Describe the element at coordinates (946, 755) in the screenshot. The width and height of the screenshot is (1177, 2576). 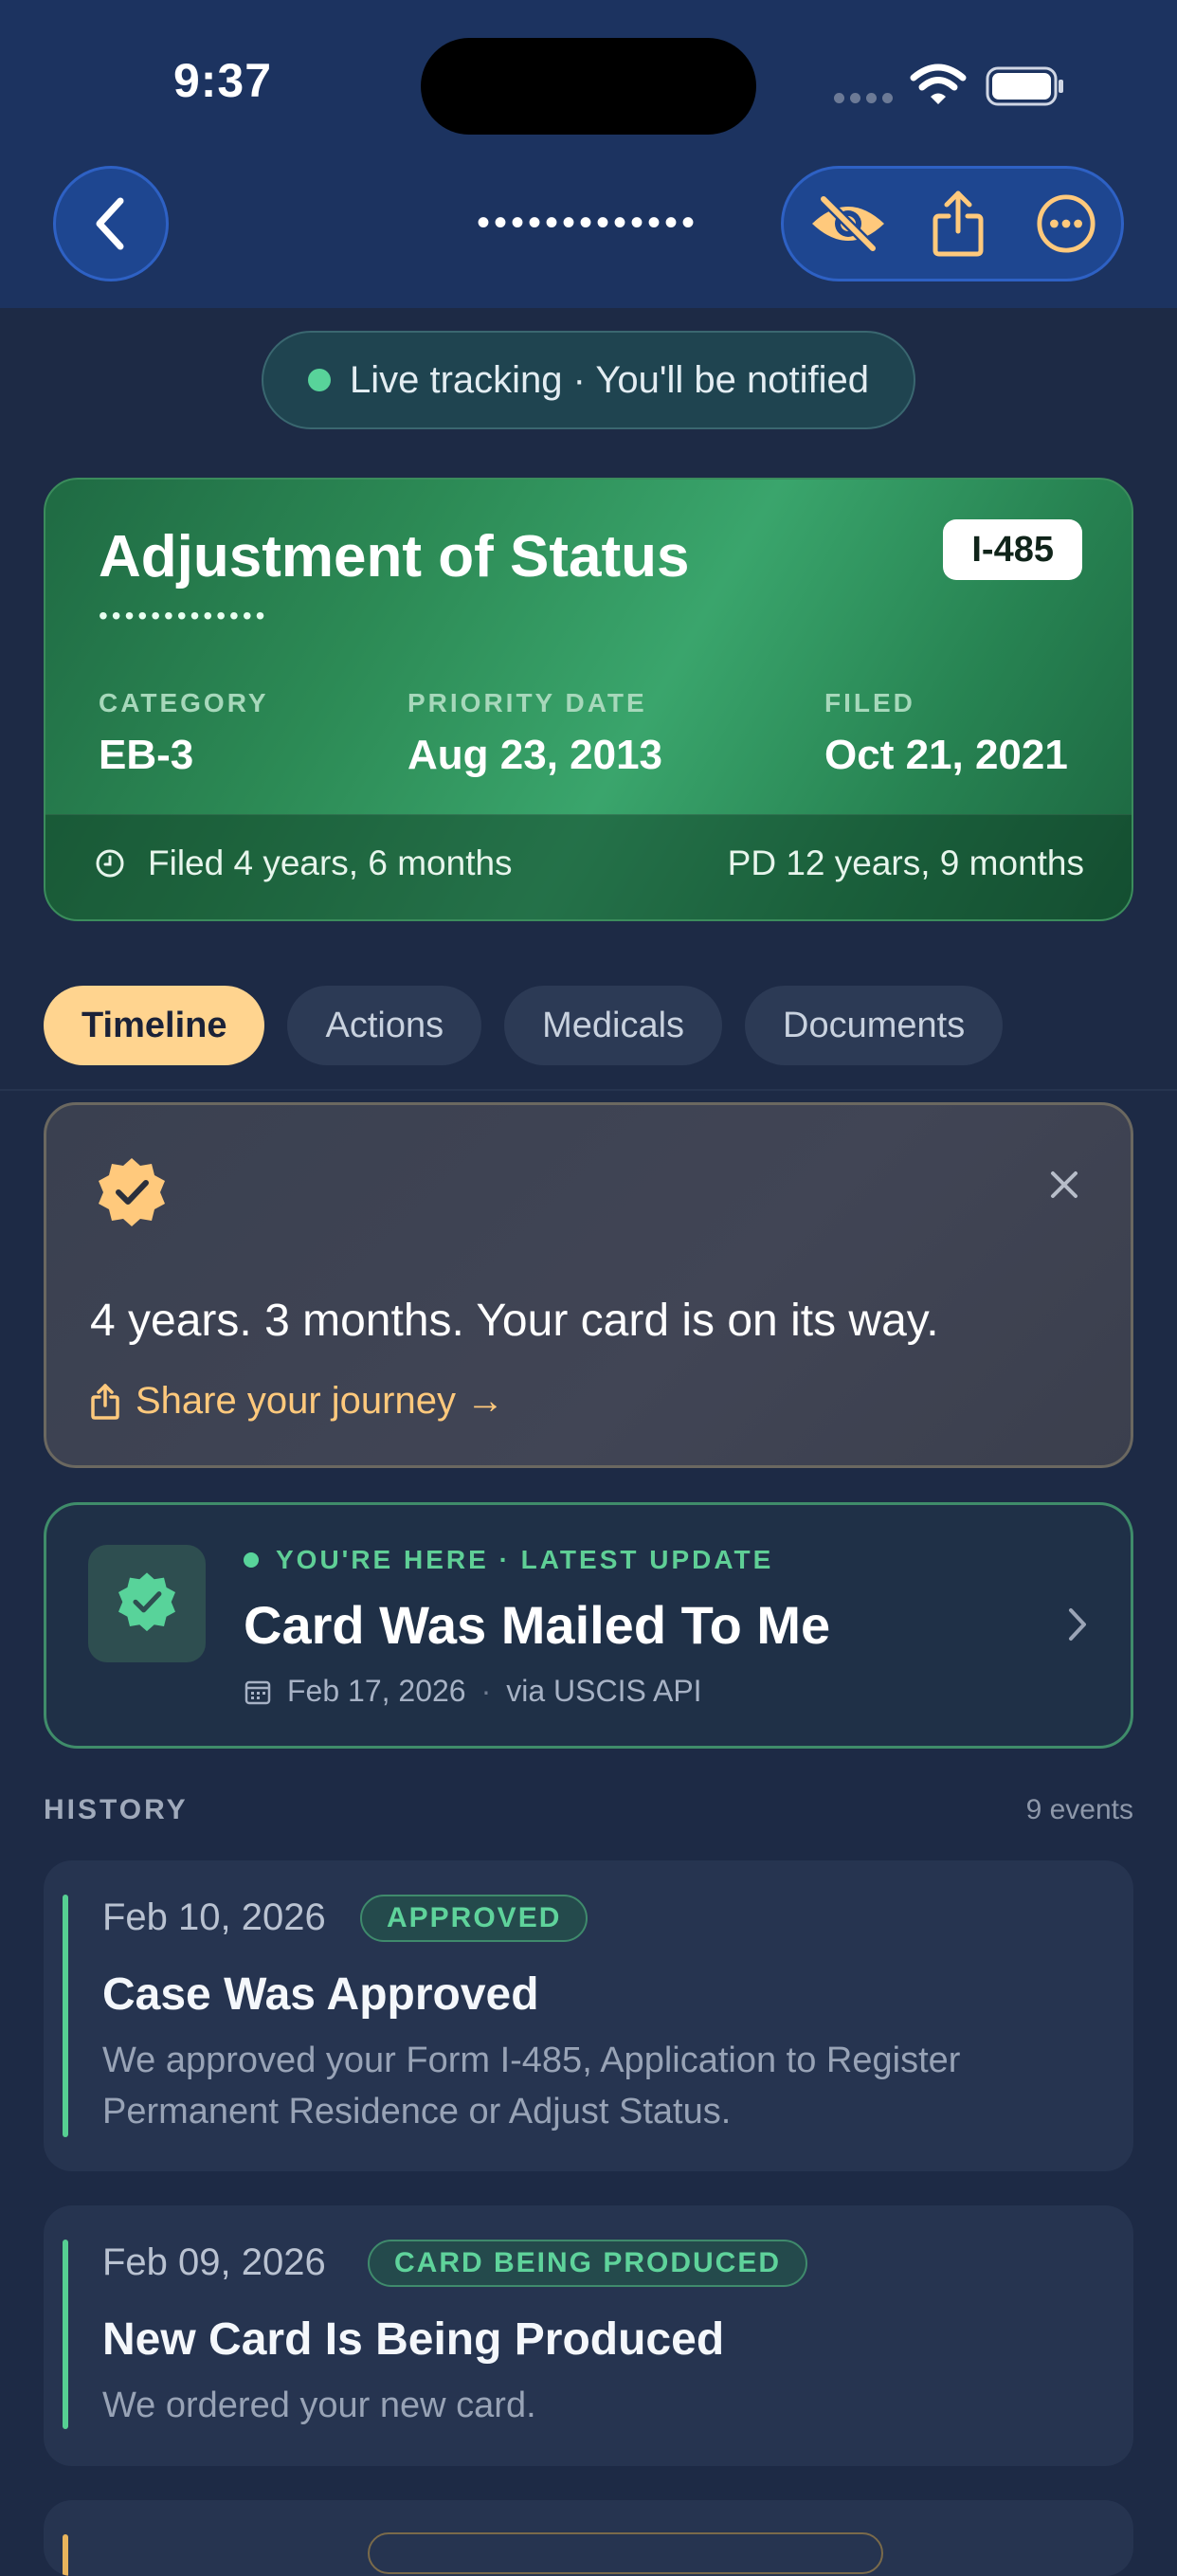
I see `filed-value: Oct 21, 2021` at that location.